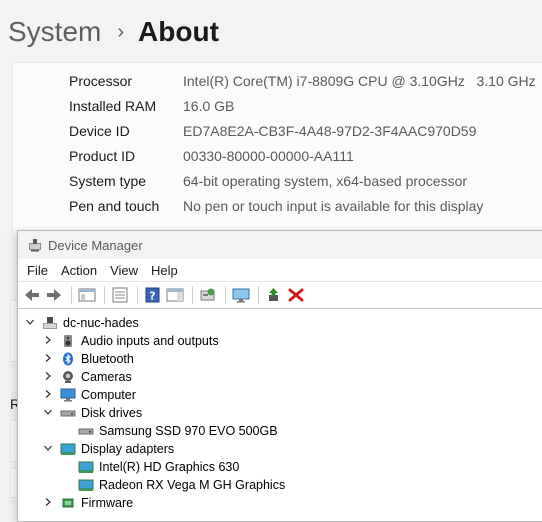  I want to click on spec-label: Processor, so click(101, 81).